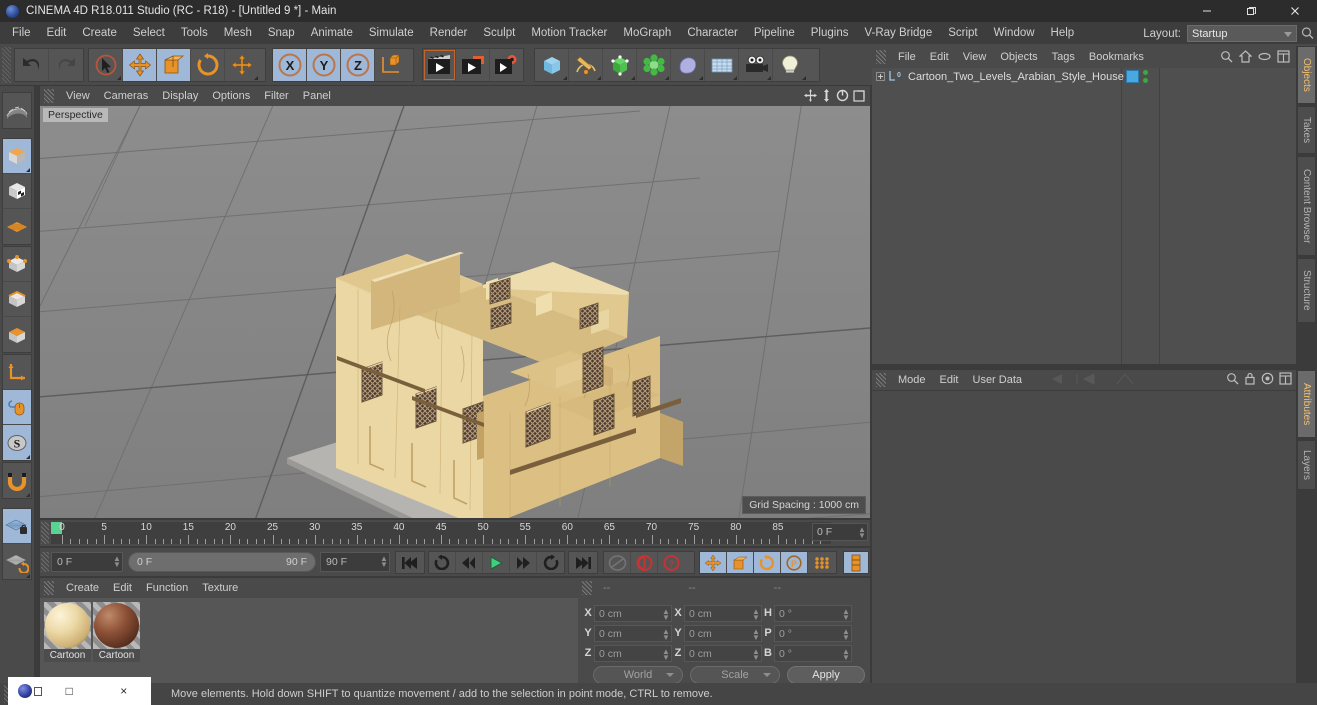 The height and width of the screenshot is (705, 1317). Describe the element at coordinates (671, 562) in the screenshot. I see `keyframe-selection-button: ?` at that location.